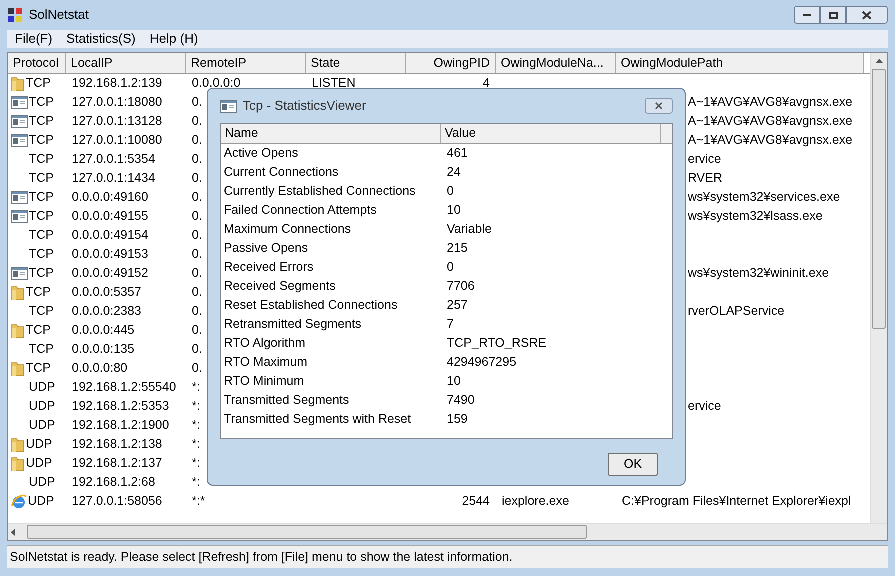 The image size is (895, 576). What do you see at coordinates (110, 273) in the screenshot?
I see `table-cell: 0.0.0.0:49152` at bounding box center [110, 273].